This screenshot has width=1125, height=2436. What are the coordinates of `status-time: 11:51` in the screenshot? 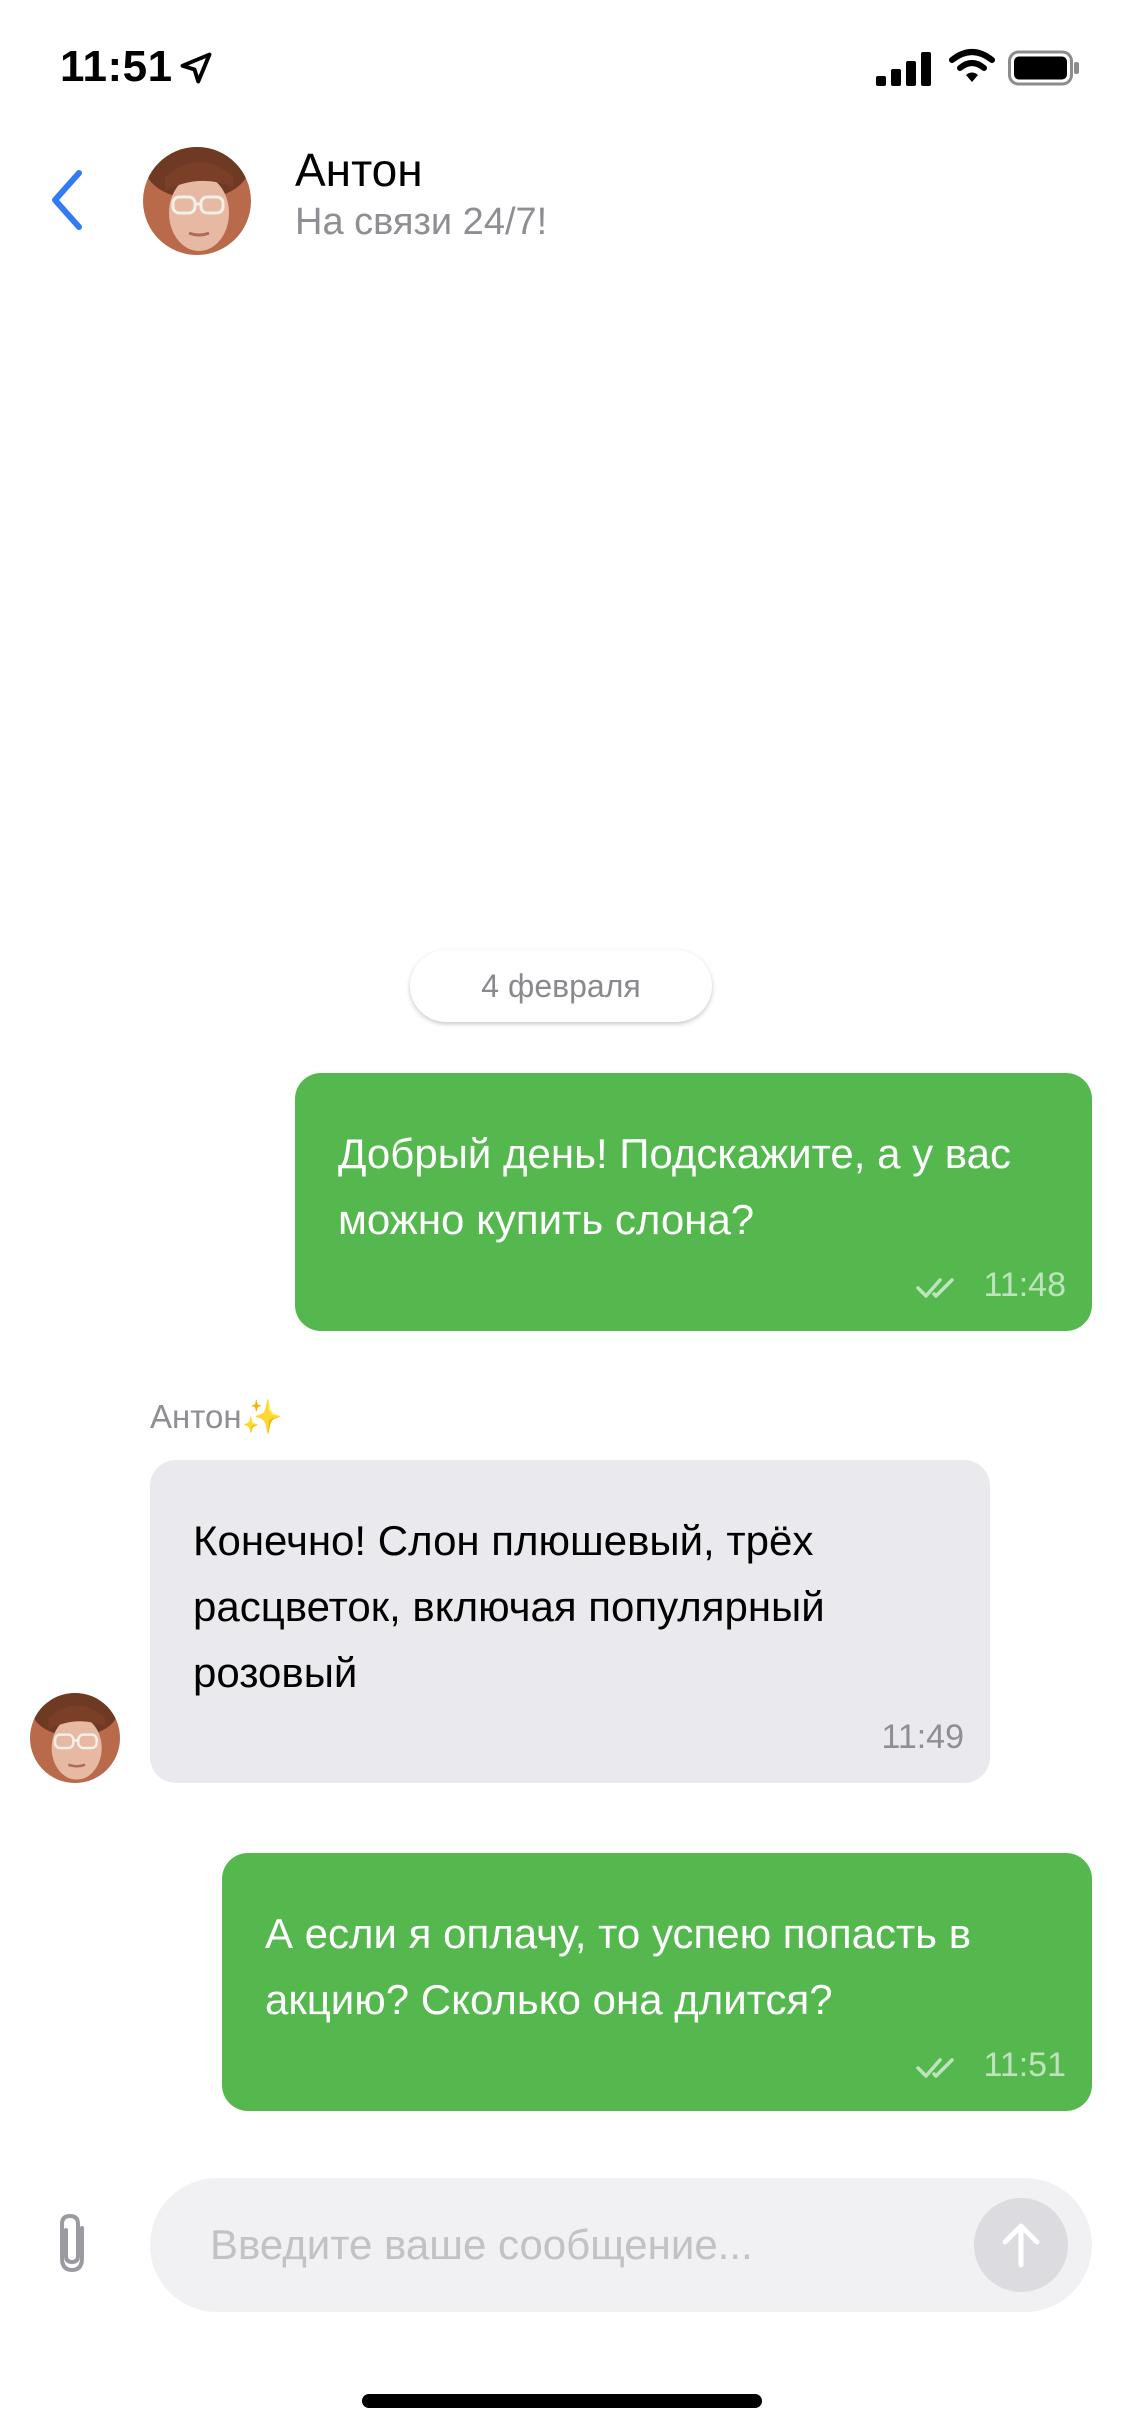 It's located at (116, 66).